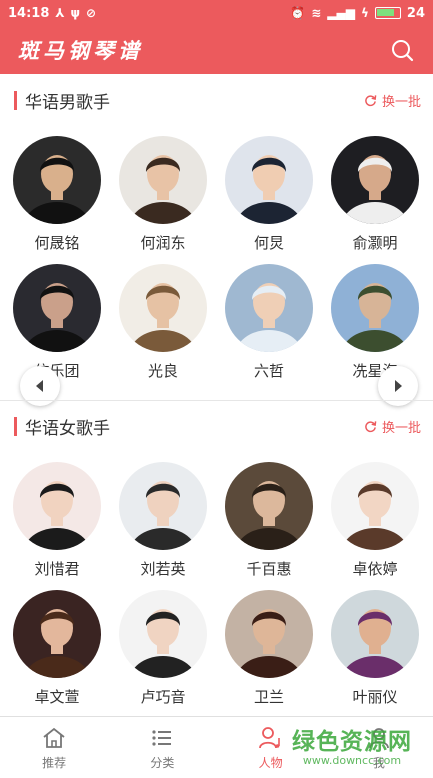 The width and height of the screenshot is (433, 778). I want to click on list-icon, so click(162, 737).